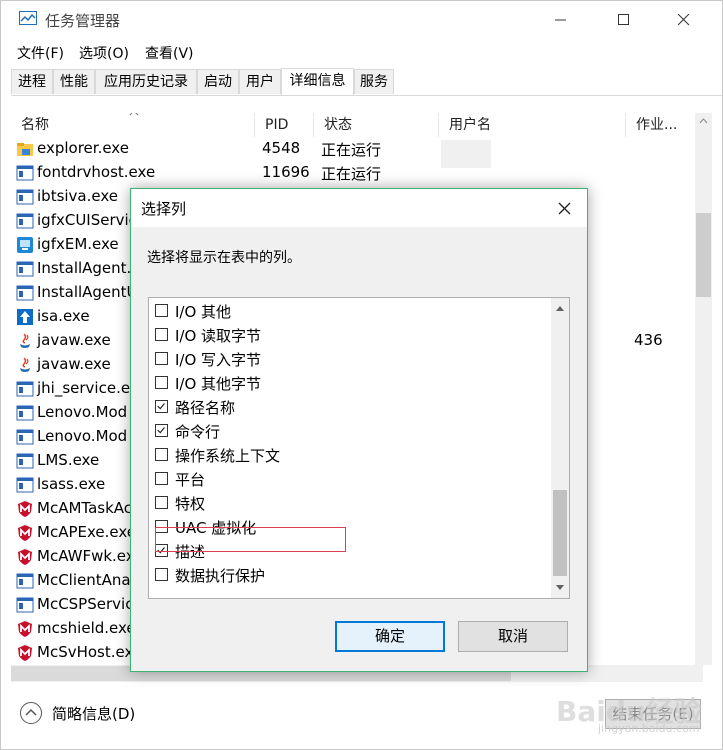 The width and height of the screenshot is (723, 750). What do you see at coordinates (25, 149) in the screenshot?
I see `folder-icon` at bounding box center [25, 149].